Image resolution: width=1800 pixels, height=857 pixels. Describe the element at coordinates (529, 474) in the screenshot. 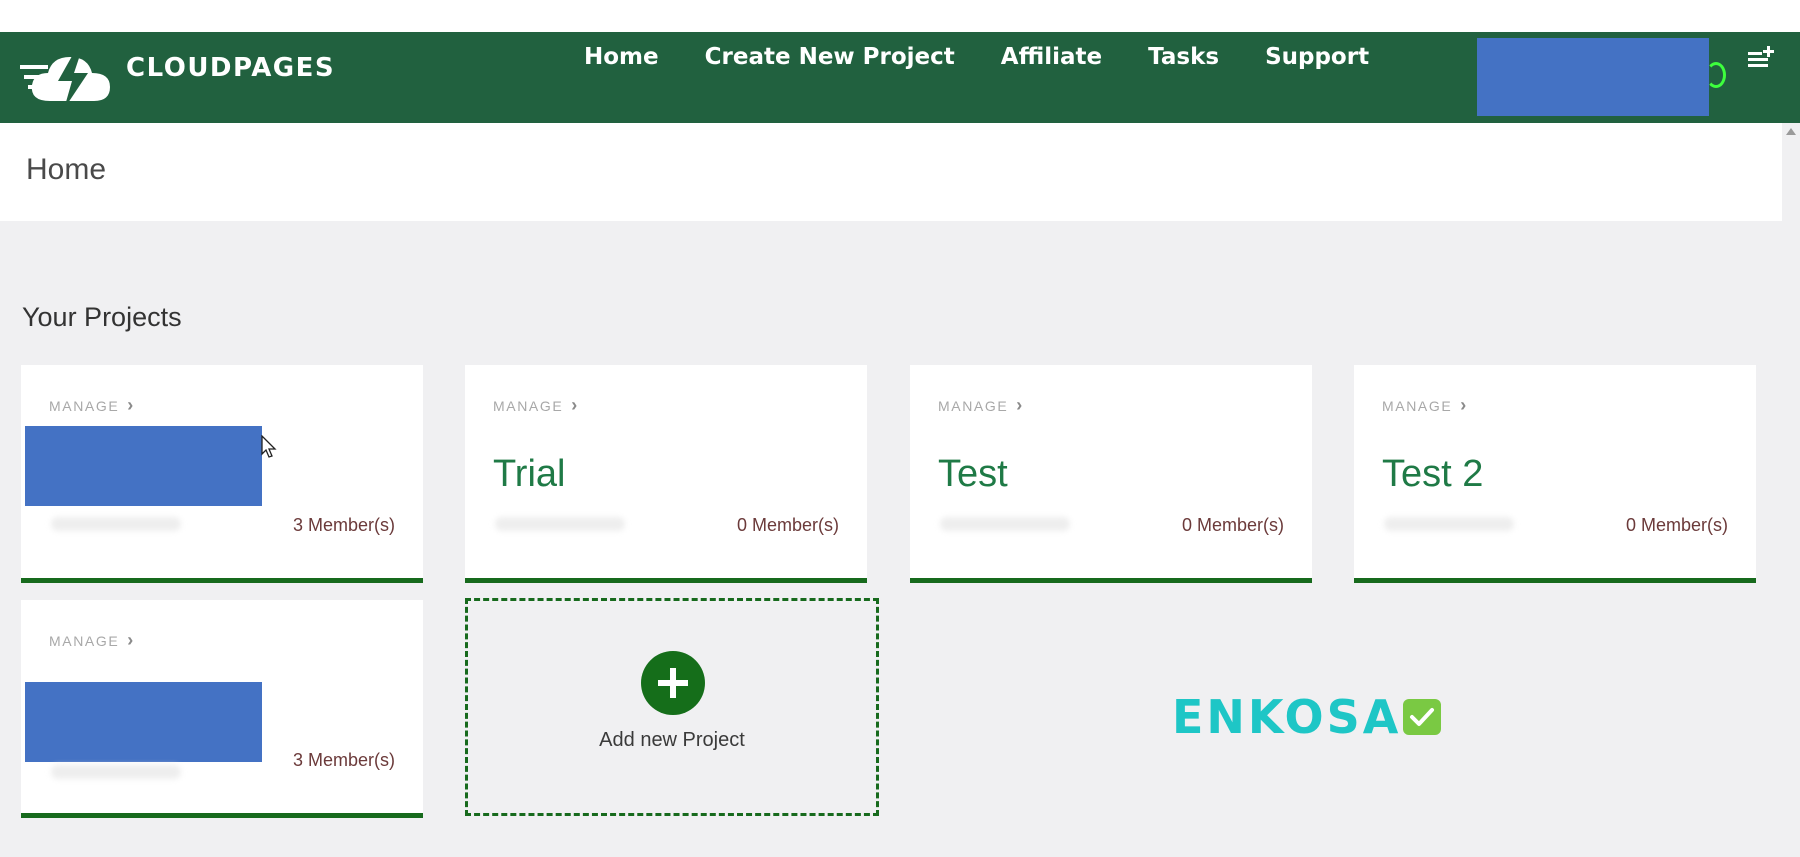

I see `project-title: Trial` at that location.